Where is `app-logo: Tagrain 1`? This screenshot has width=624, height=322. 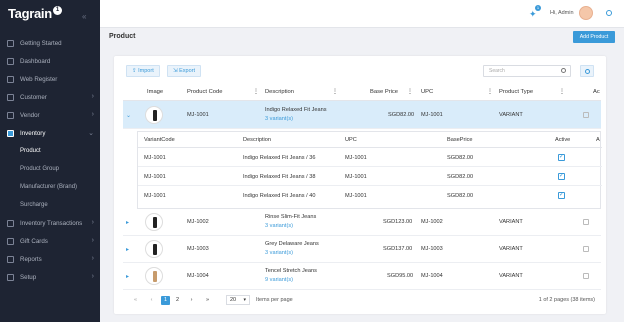 app-logo: Tagrain 1 is located at coordinates (35, 13).